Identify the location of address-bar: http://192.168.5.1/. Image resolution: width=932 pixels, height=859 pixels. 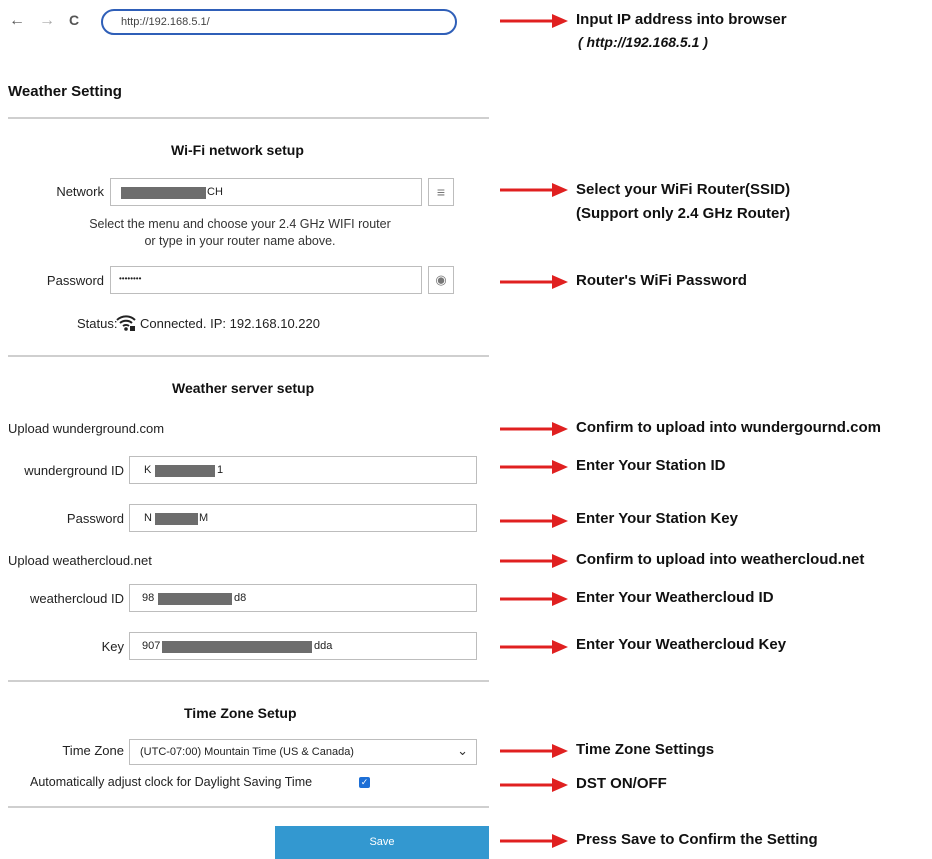
(279, 22).